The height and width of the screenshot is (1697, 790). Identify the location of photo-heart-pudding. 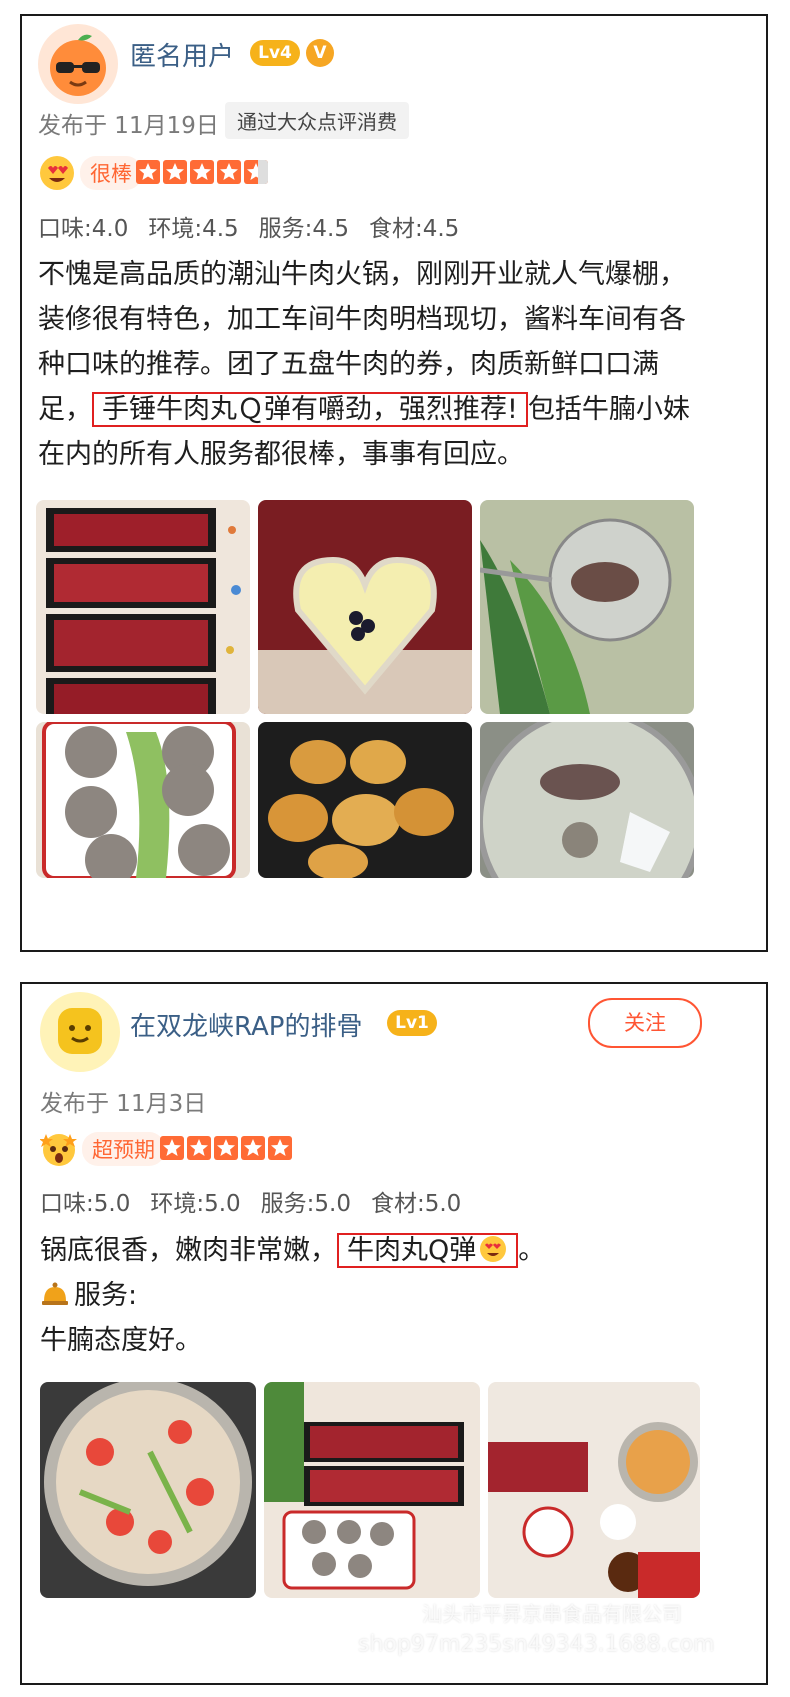
(365, 607).